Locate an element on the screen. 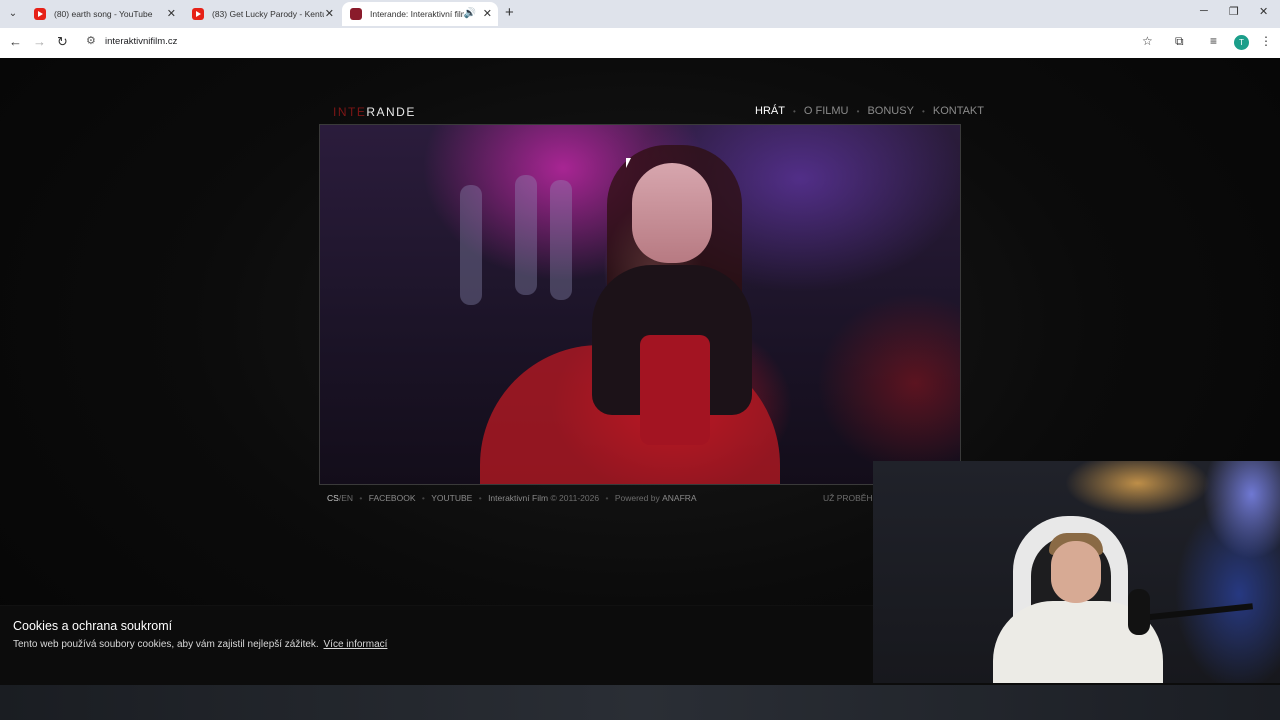 Image resolution: width=1280 pixels, height=720 pixels. language-cs-link: CS is located at coordinates (333, 498).